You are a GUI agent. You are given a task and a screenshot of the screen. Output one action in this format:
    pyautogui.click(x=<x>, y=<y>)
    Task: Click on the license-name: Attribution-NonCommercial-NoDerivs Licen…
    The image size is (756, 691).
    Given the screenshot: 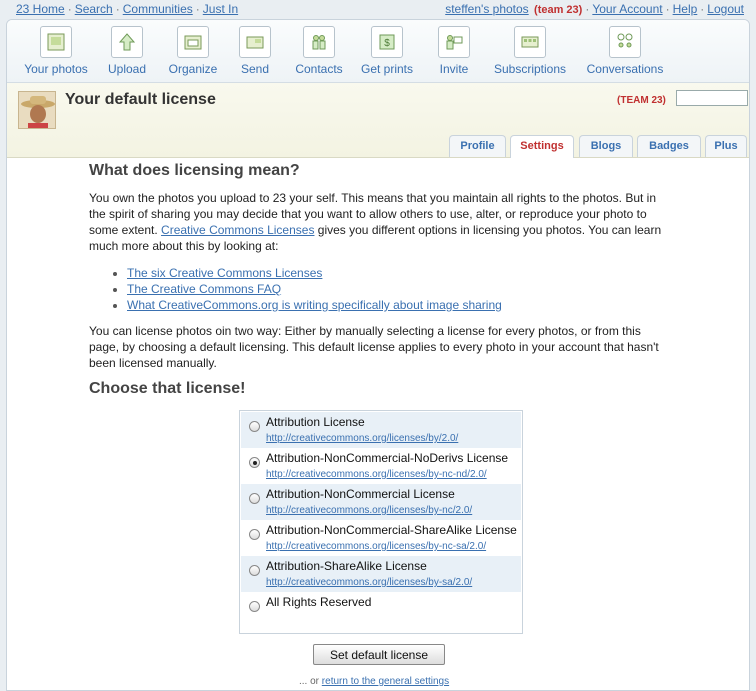 What is the action you would take?
    pyautogui.click(x=387, y=458)
    